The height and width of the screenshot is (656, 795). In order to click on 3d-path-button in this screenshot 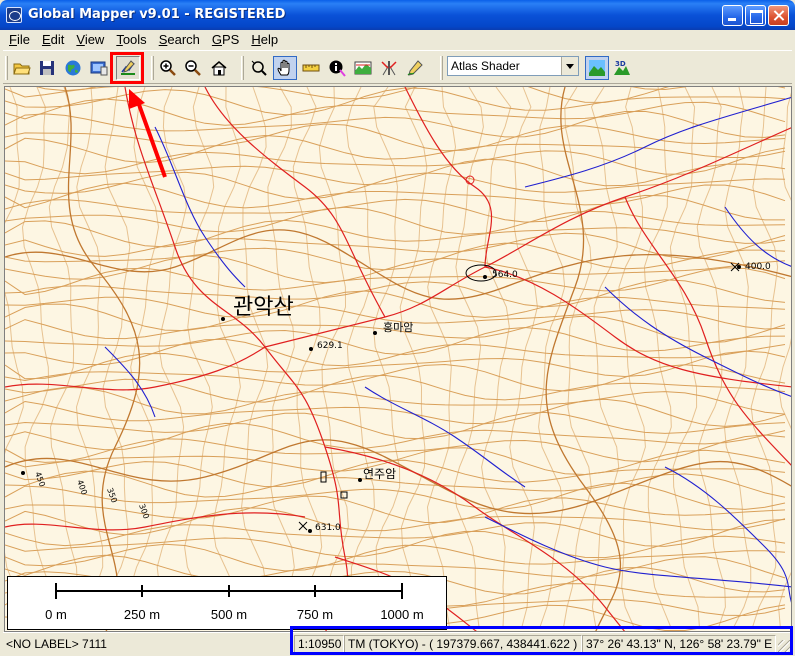, I will do `click(389, 68)`.